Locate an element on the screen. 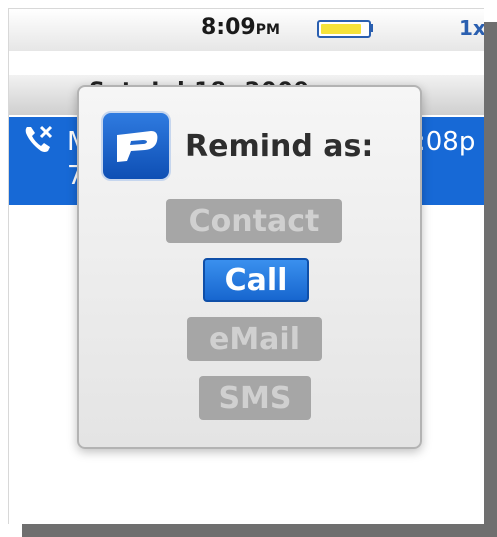 Image resolution: width=497 pixels, height=537 pixels. battery-icon is located at coordinates (344, 29).